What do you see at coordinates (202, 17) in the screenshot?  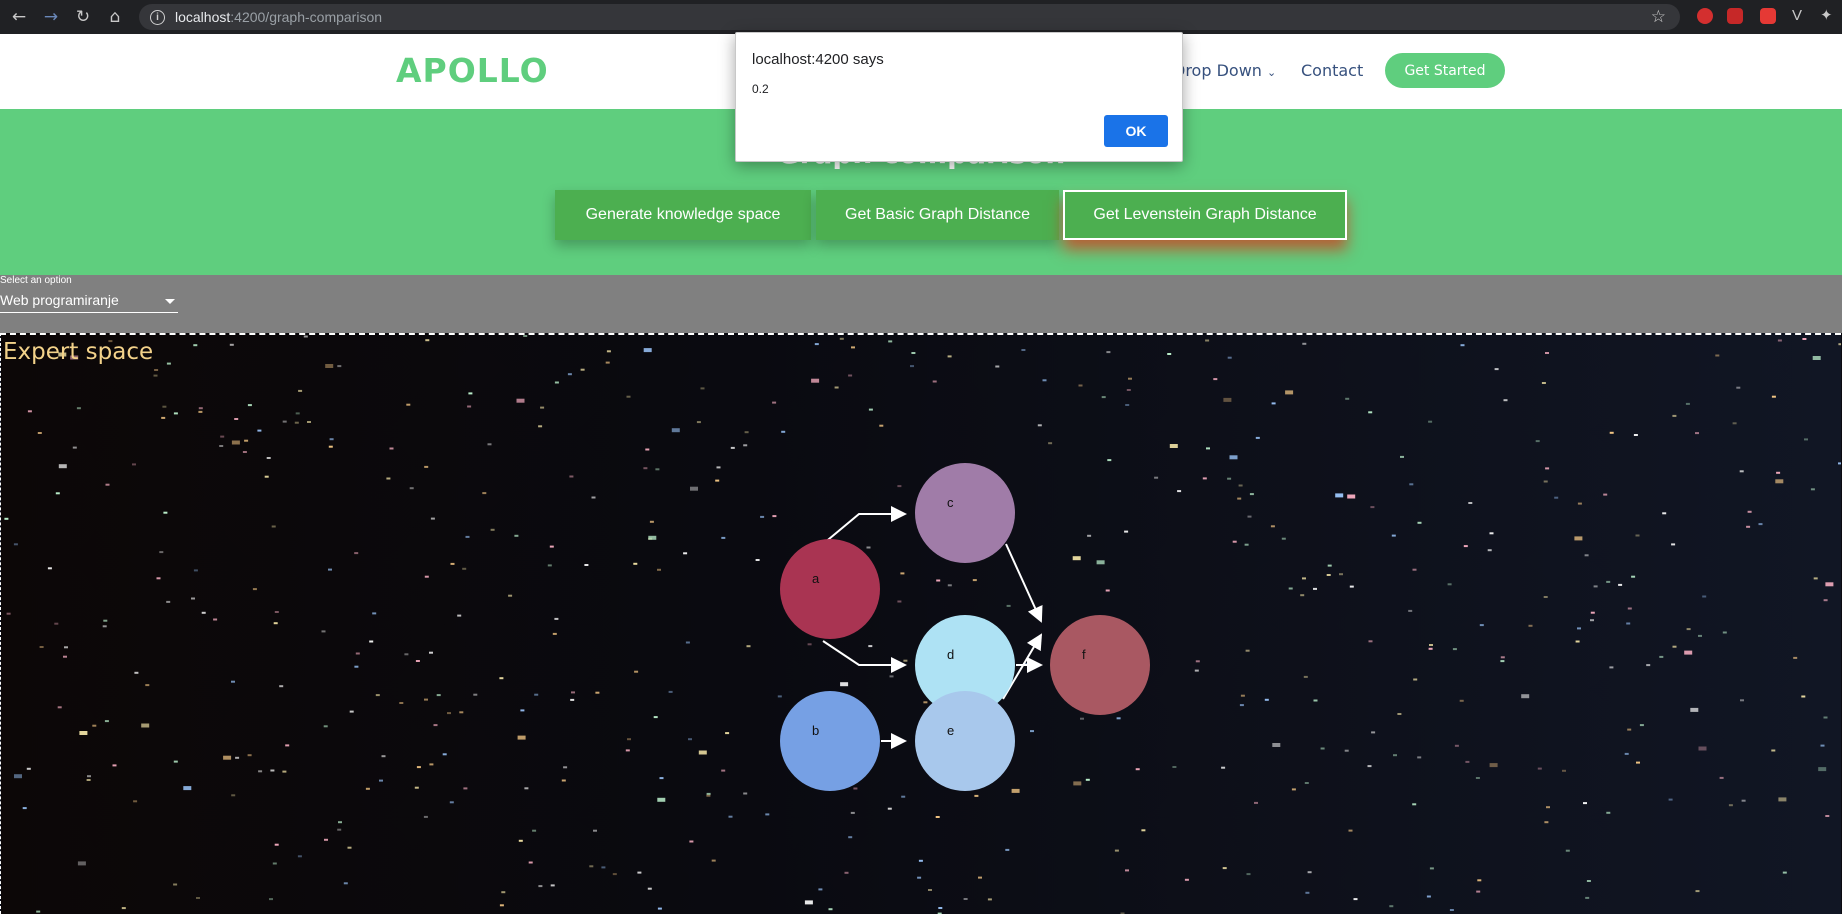 I see `url-host: localhost` at bounding box center [202, 17].